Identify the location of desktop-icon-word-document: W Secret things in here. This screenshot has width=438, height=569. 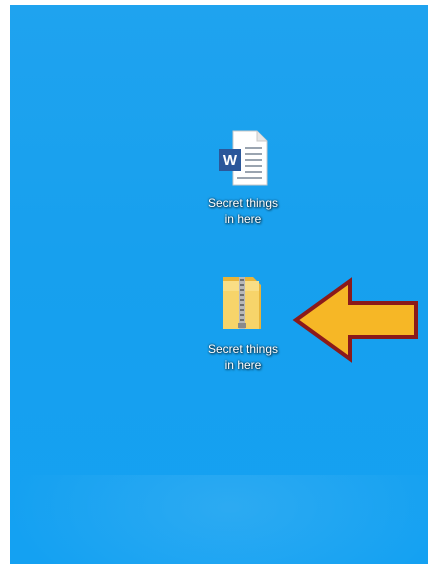
(243, 177).